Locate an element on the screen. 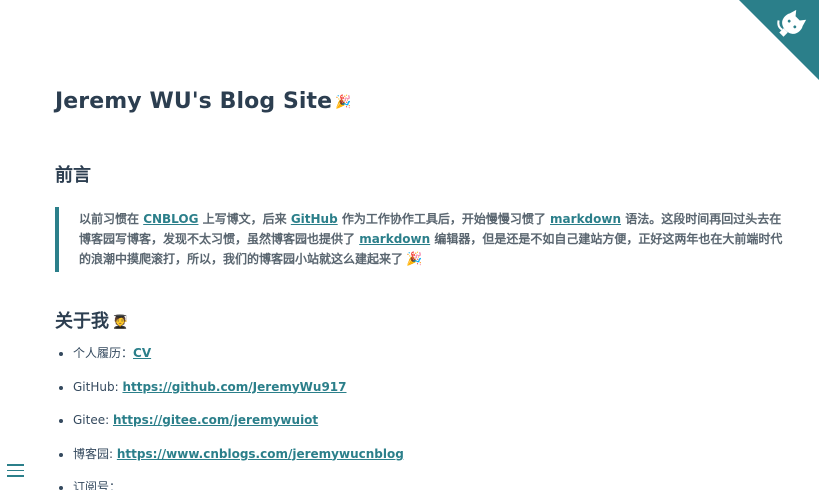 Image resolution: width=819 pixels, height=490 pixels. page-title-text: Jeremy WU's Blog Site is located at coordinates (194, 101).